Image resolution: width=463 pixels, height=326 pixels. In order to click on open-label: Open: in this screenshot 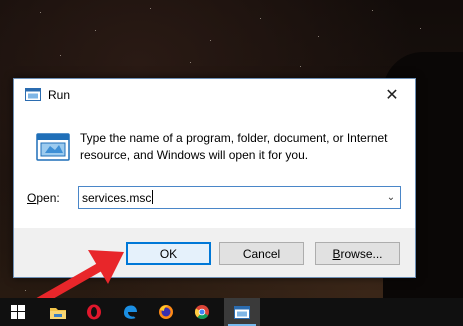, I will do `click(43, 198)`.